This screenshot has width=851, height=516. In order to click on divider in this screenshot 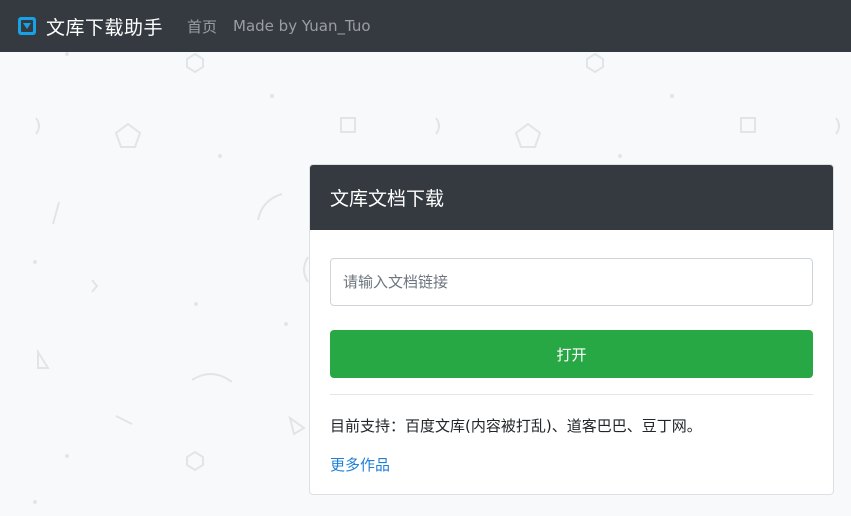, I will do `click(571, 394)`.